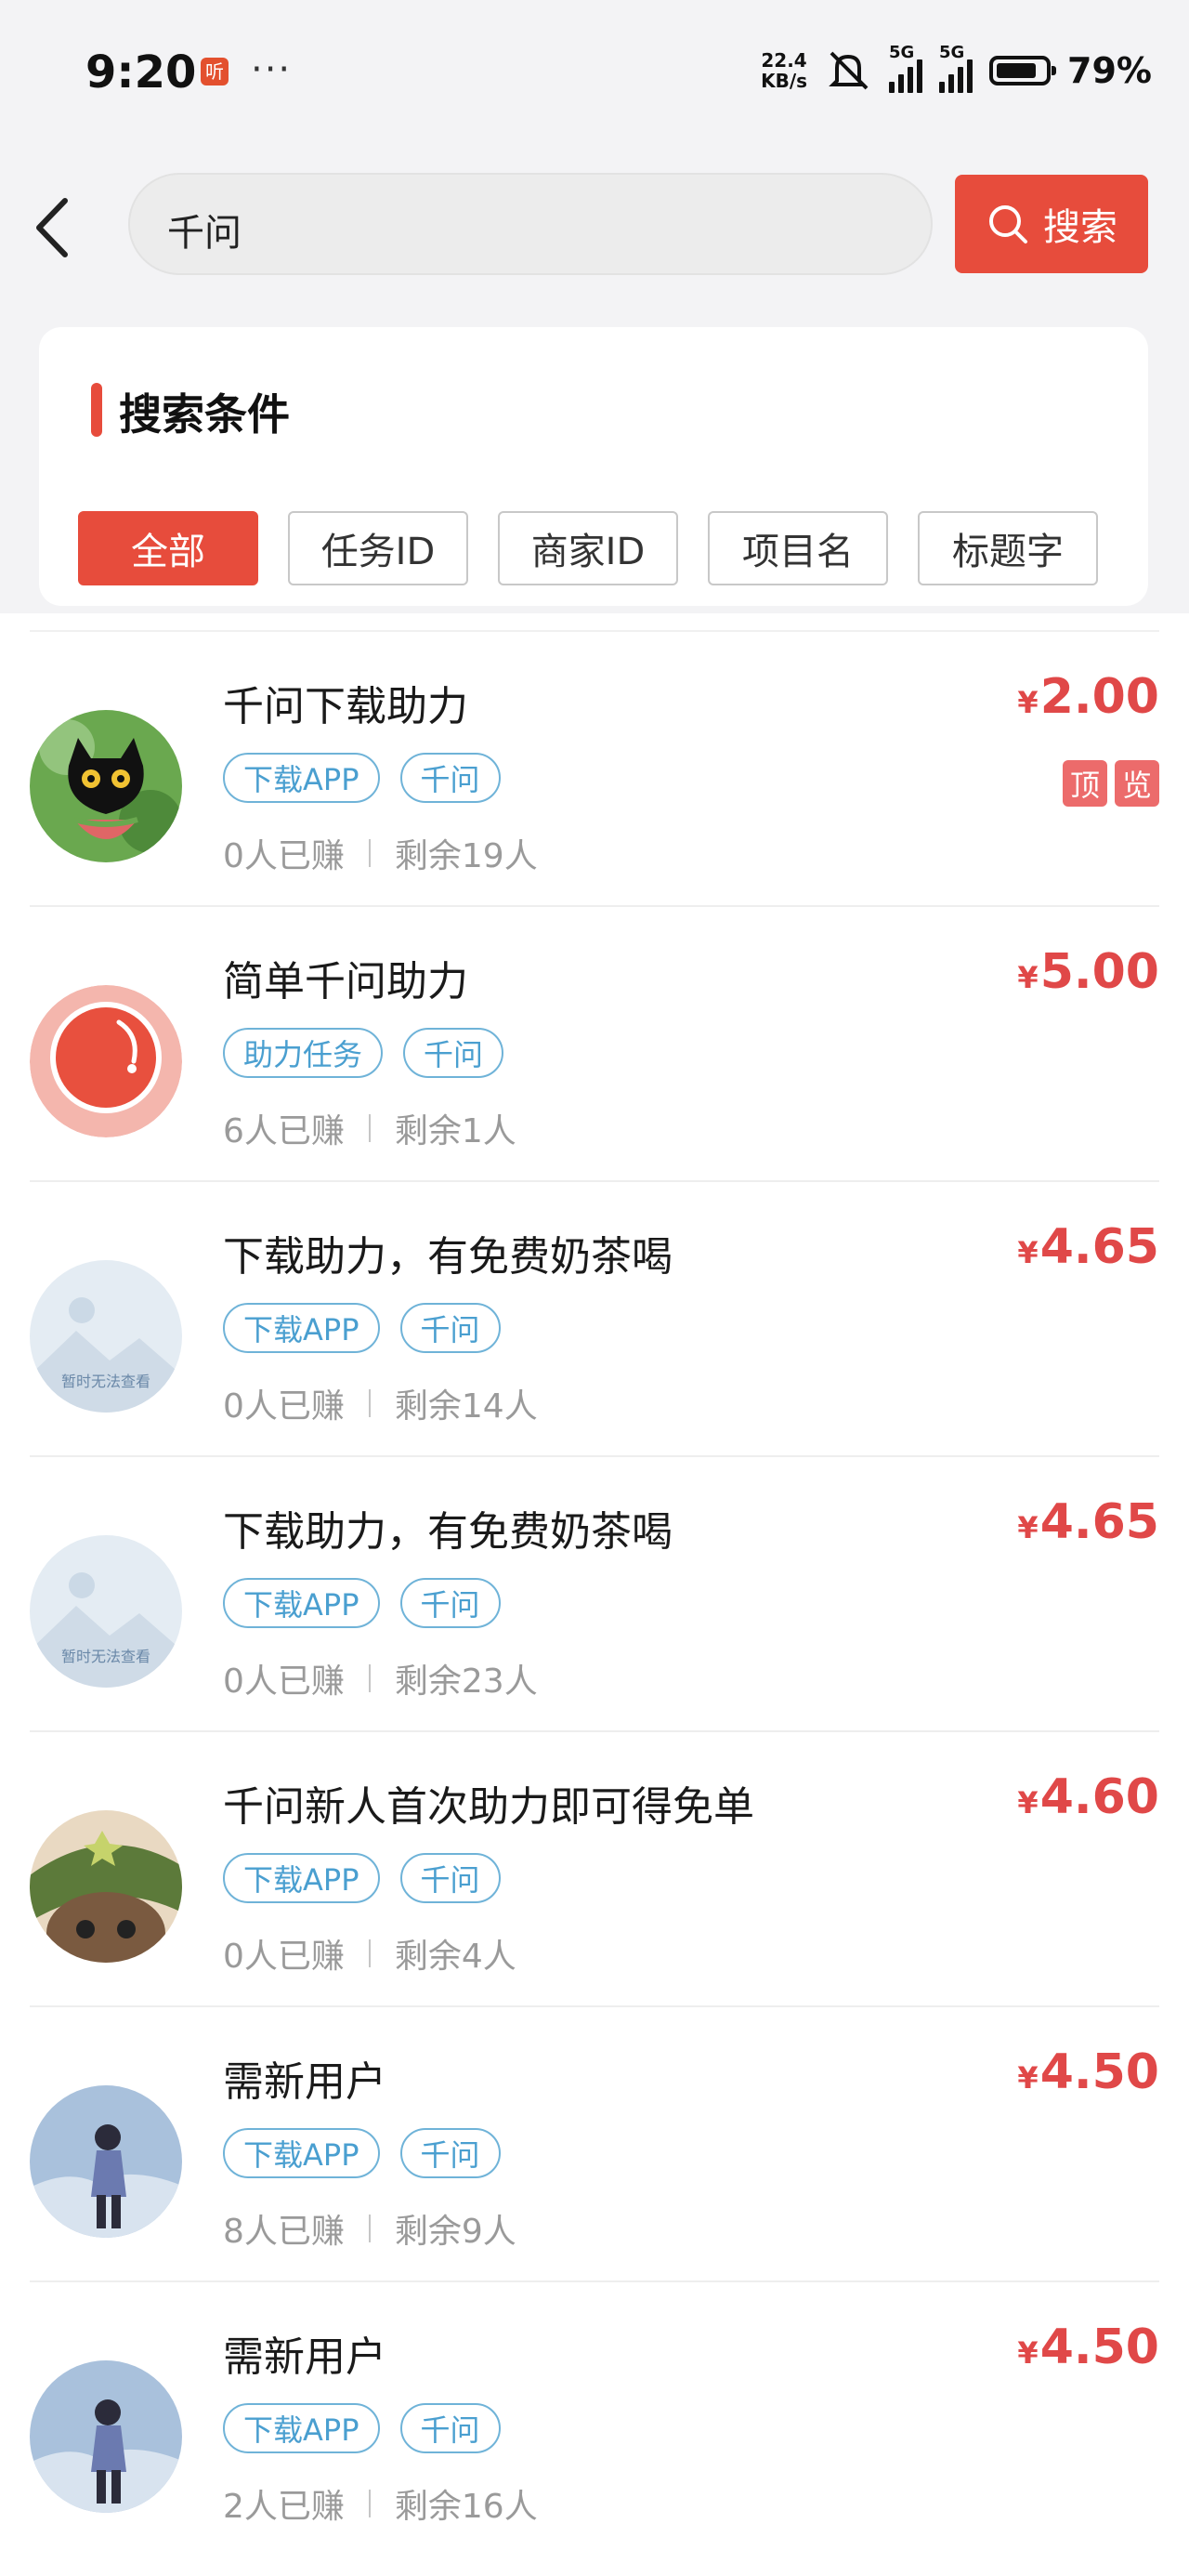  Describe the element at coordinates (168, 548) in the screenshot. I see `filter-chip-all: 全部` at that location.